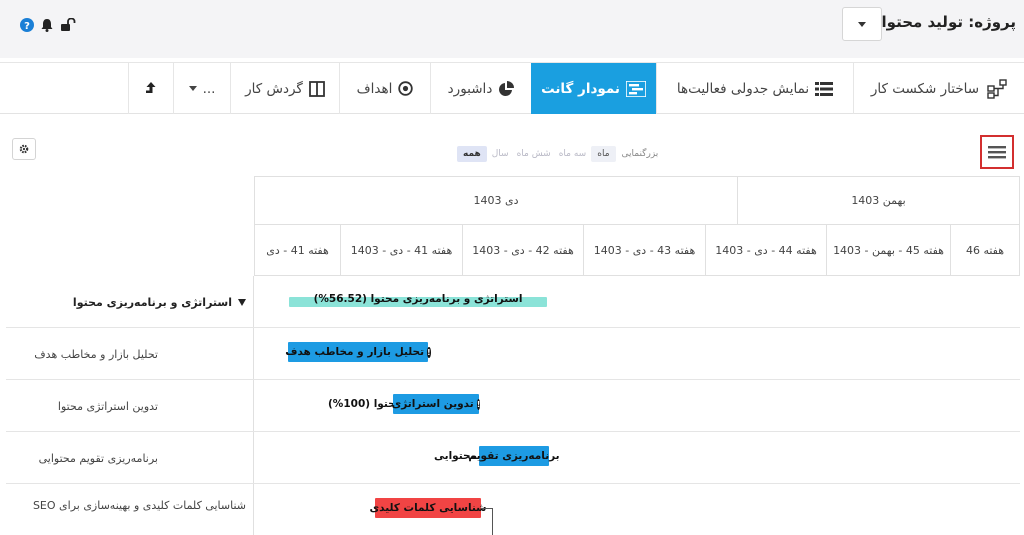  Describe the element at coordinates (432, 404) in the screenshot. I see `task-bar-label: تدوین استراتژی` at that location.